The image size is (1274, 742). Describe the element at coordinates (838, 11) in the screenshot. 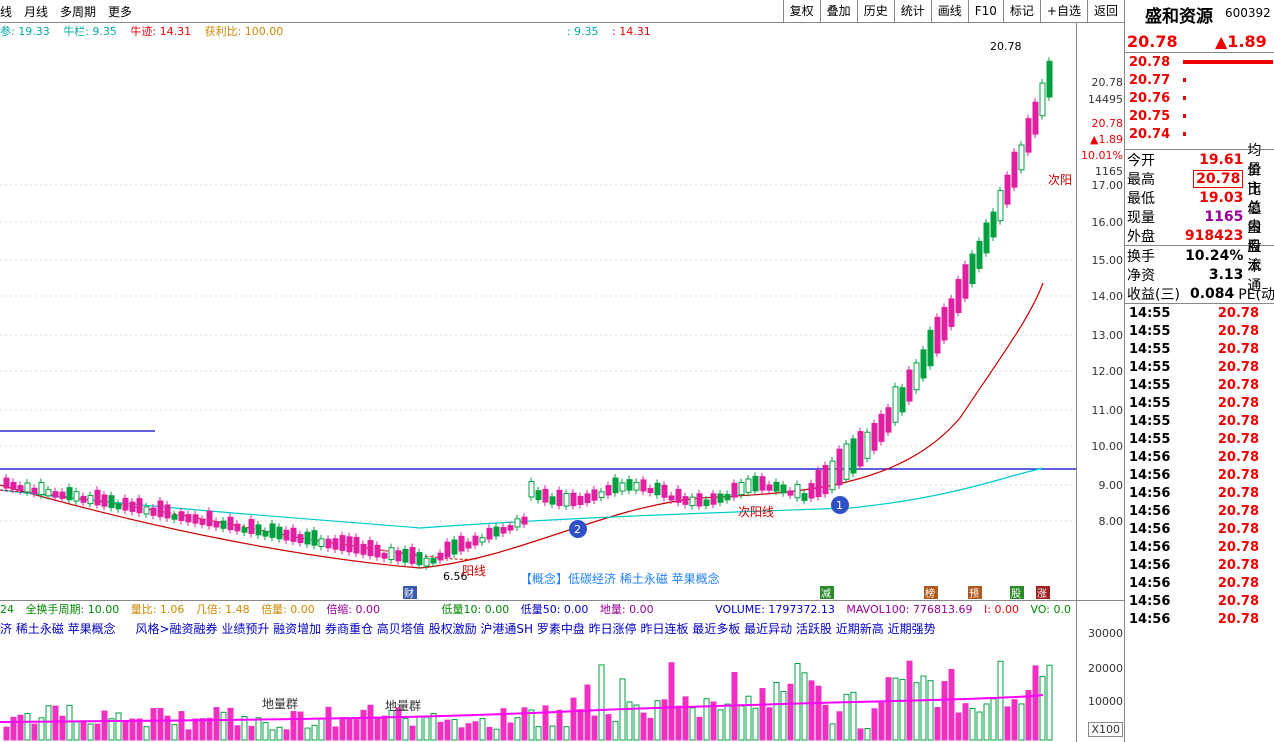

I see `overlay-button: 叠加` at that location.